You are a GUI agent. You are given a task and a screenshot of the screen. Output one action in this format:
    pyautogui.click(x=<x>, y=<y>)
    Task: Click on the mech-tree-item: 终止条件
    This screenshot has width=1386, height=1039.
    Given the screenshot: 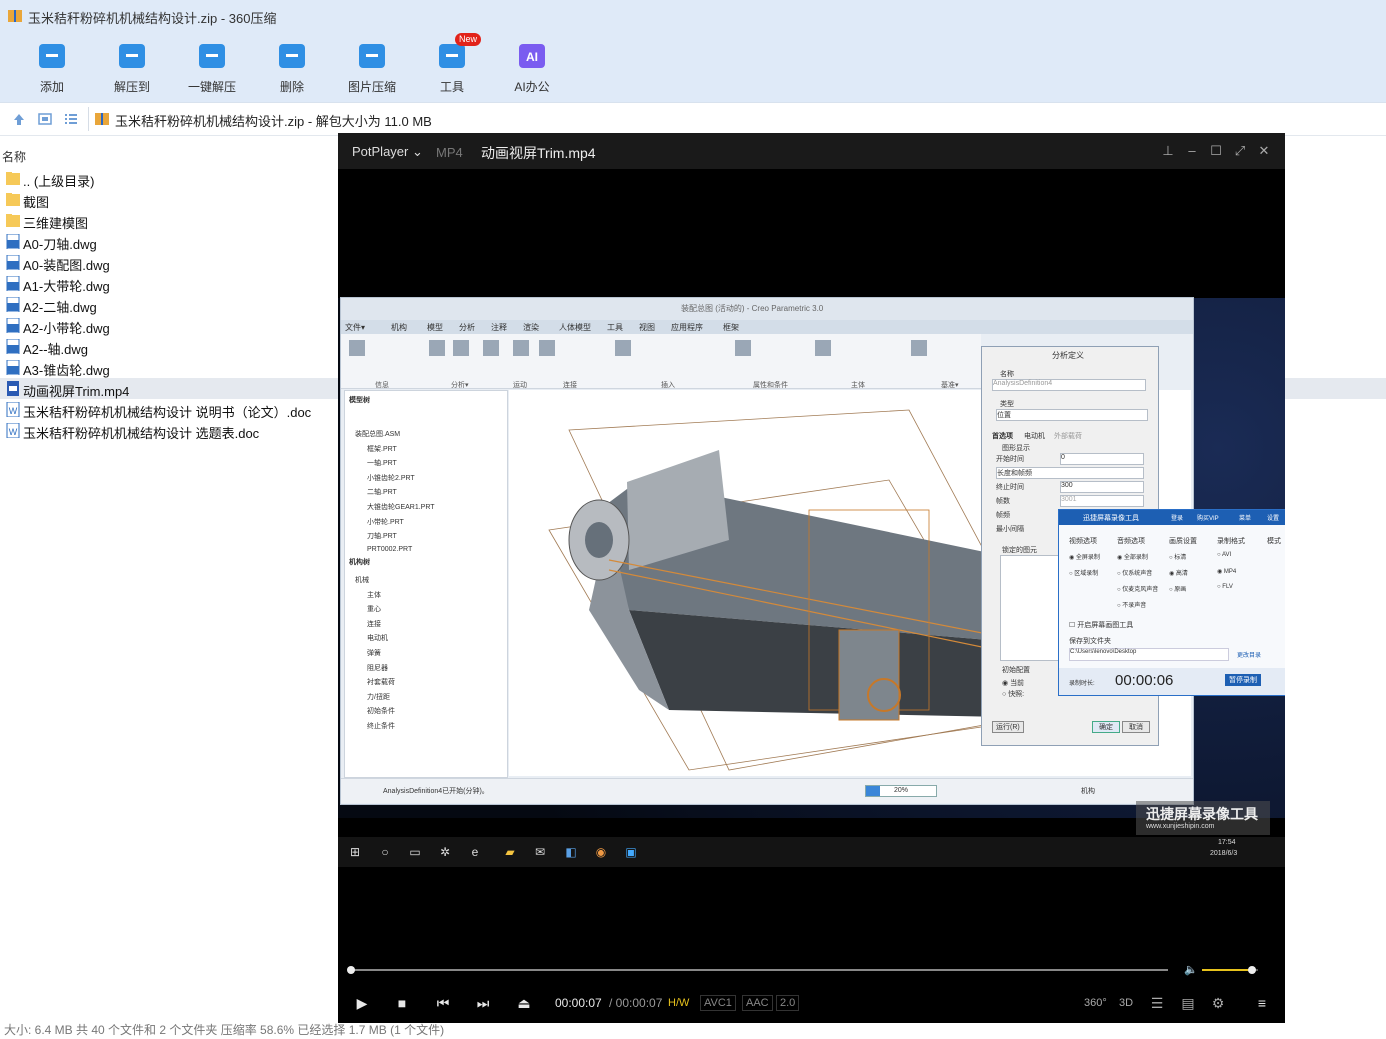 What is the action you would take?
    pyautogui.click(x=381, y=726)
    